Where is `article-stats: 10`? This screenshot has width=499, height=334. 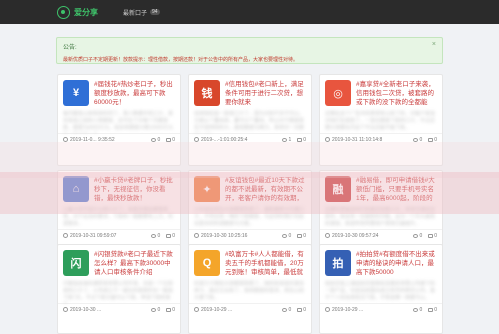
article-stats: 10 is located at coordinates (294, 140).